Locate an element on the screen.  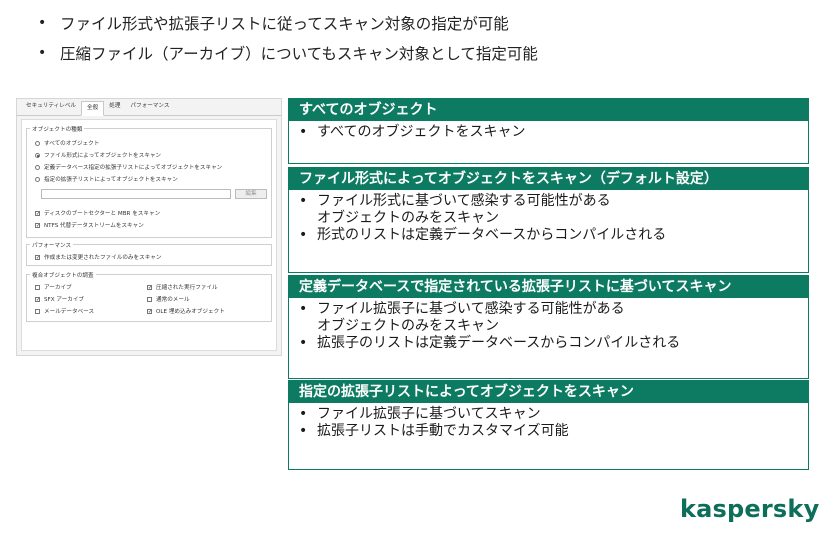
radio-all-objects: すべてのオブジェクト is located at coordinates (67, 143).